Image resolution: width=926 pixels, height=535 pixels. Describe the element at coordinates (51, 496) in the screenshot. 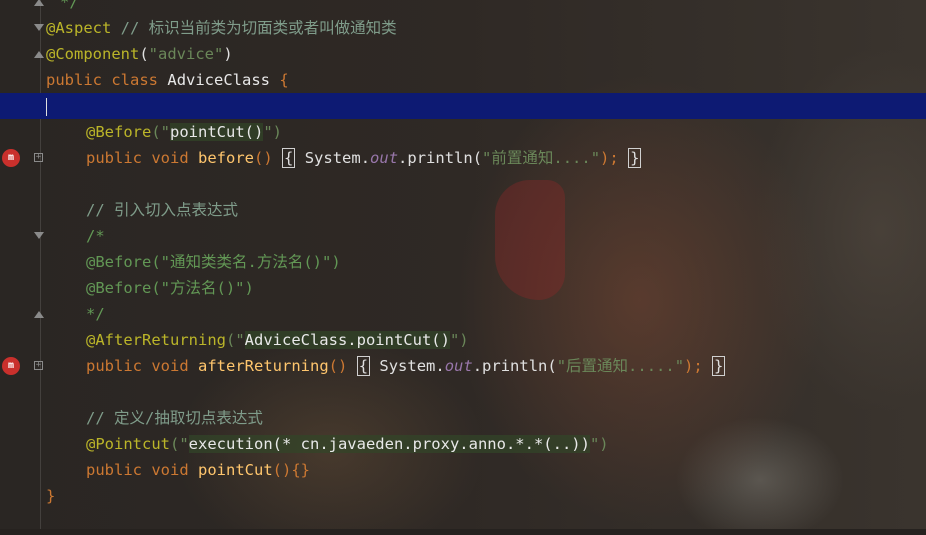

I see `closing-brace: }` at that location.